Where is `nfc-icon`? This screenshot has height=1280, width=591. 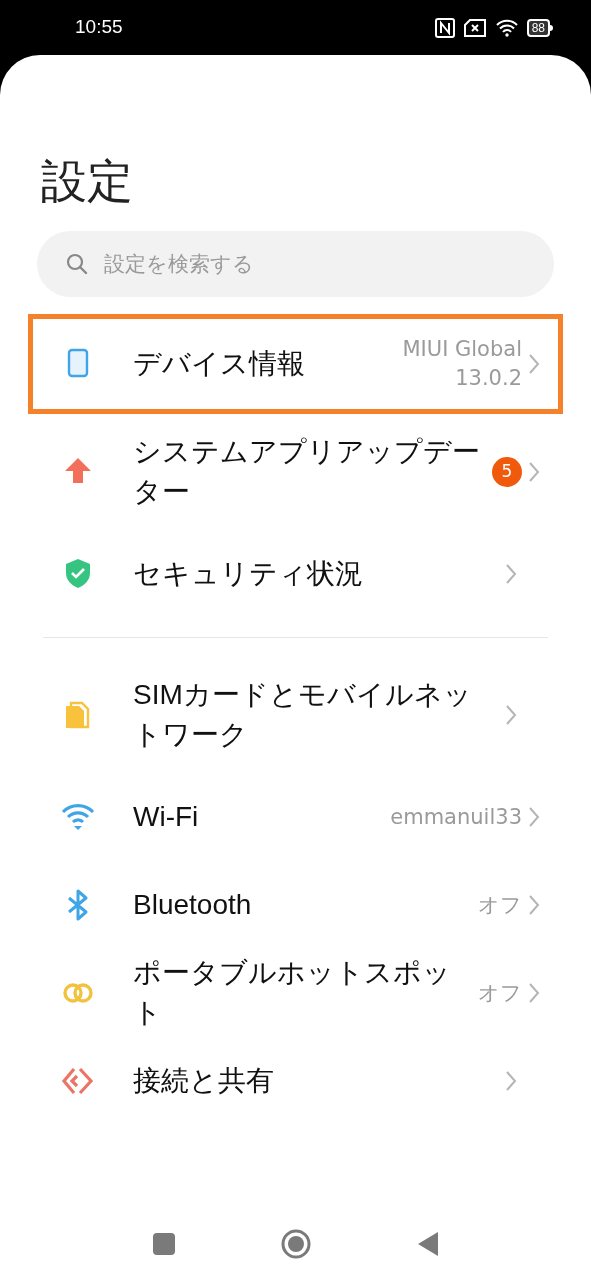 nfc-icon is located at coordinates (444, 27).